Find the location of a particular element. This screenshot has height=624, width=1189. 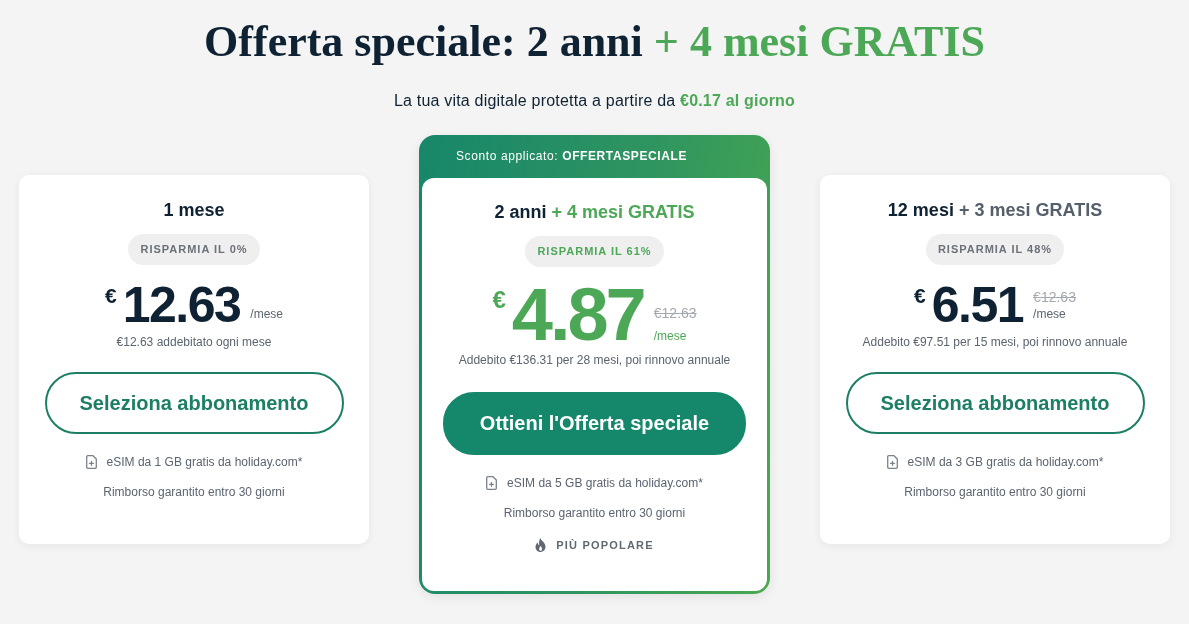

savings-badge: RISPARMIA IL 0% is located at coordinates (194, 249).